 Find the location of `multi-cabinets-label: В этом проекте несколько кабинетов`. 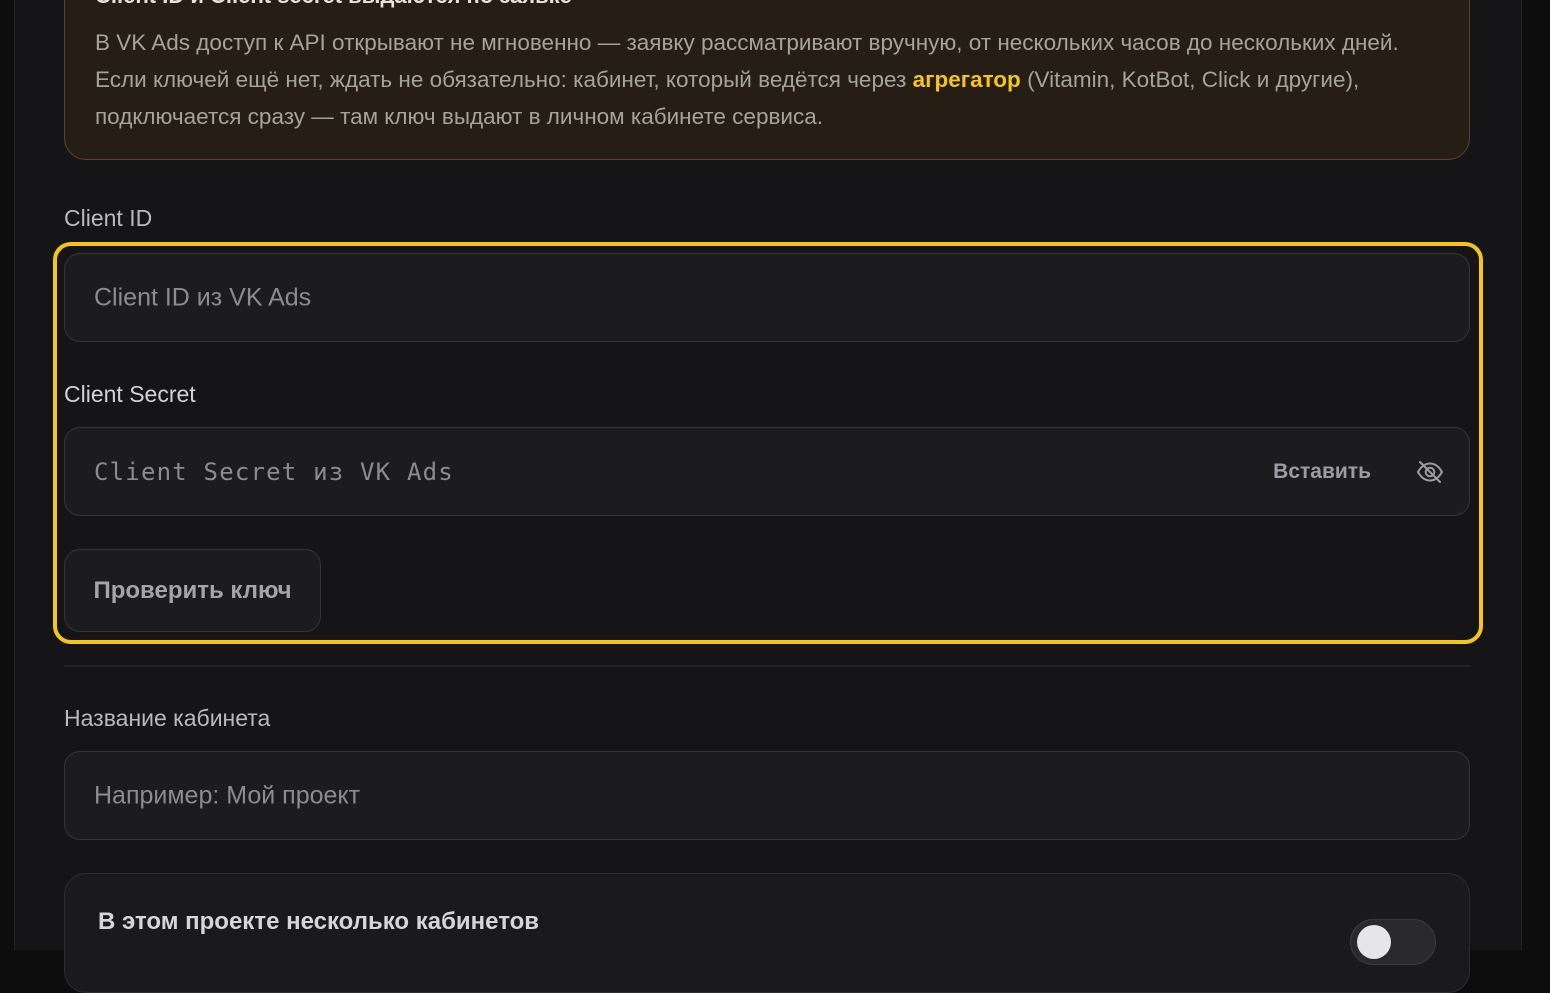

multi-cabinets-label: В этом проекте несколько кабинетов is located at coordinates (319, 921).